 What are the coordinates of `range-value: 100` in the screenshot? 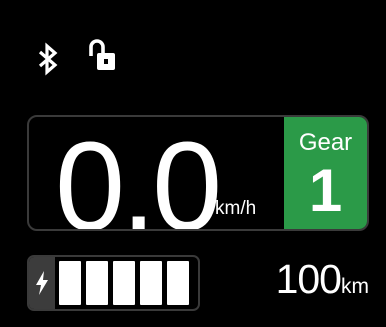 It's located at (308, 279).